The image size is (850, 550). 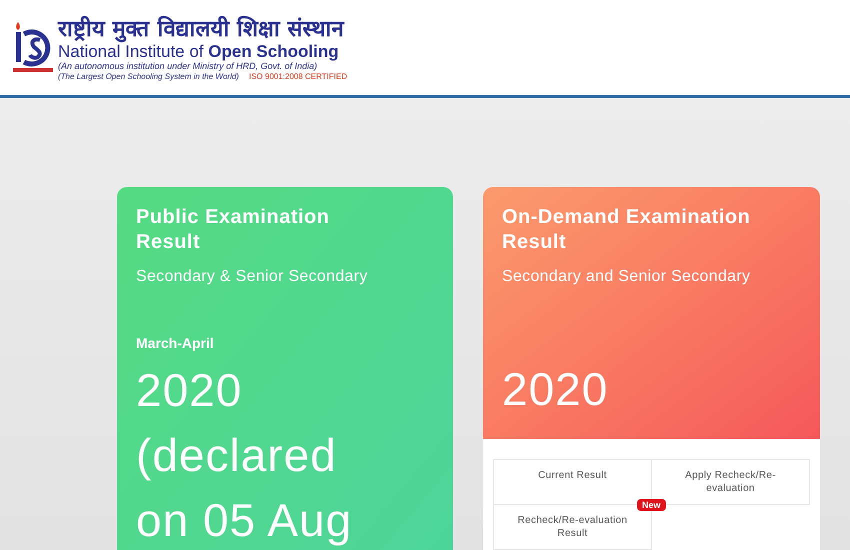 What do you see at coordinates (233, 230) in the screenshot?
I see `card-title: Public Examination Result` at bounding box center [233, 230].